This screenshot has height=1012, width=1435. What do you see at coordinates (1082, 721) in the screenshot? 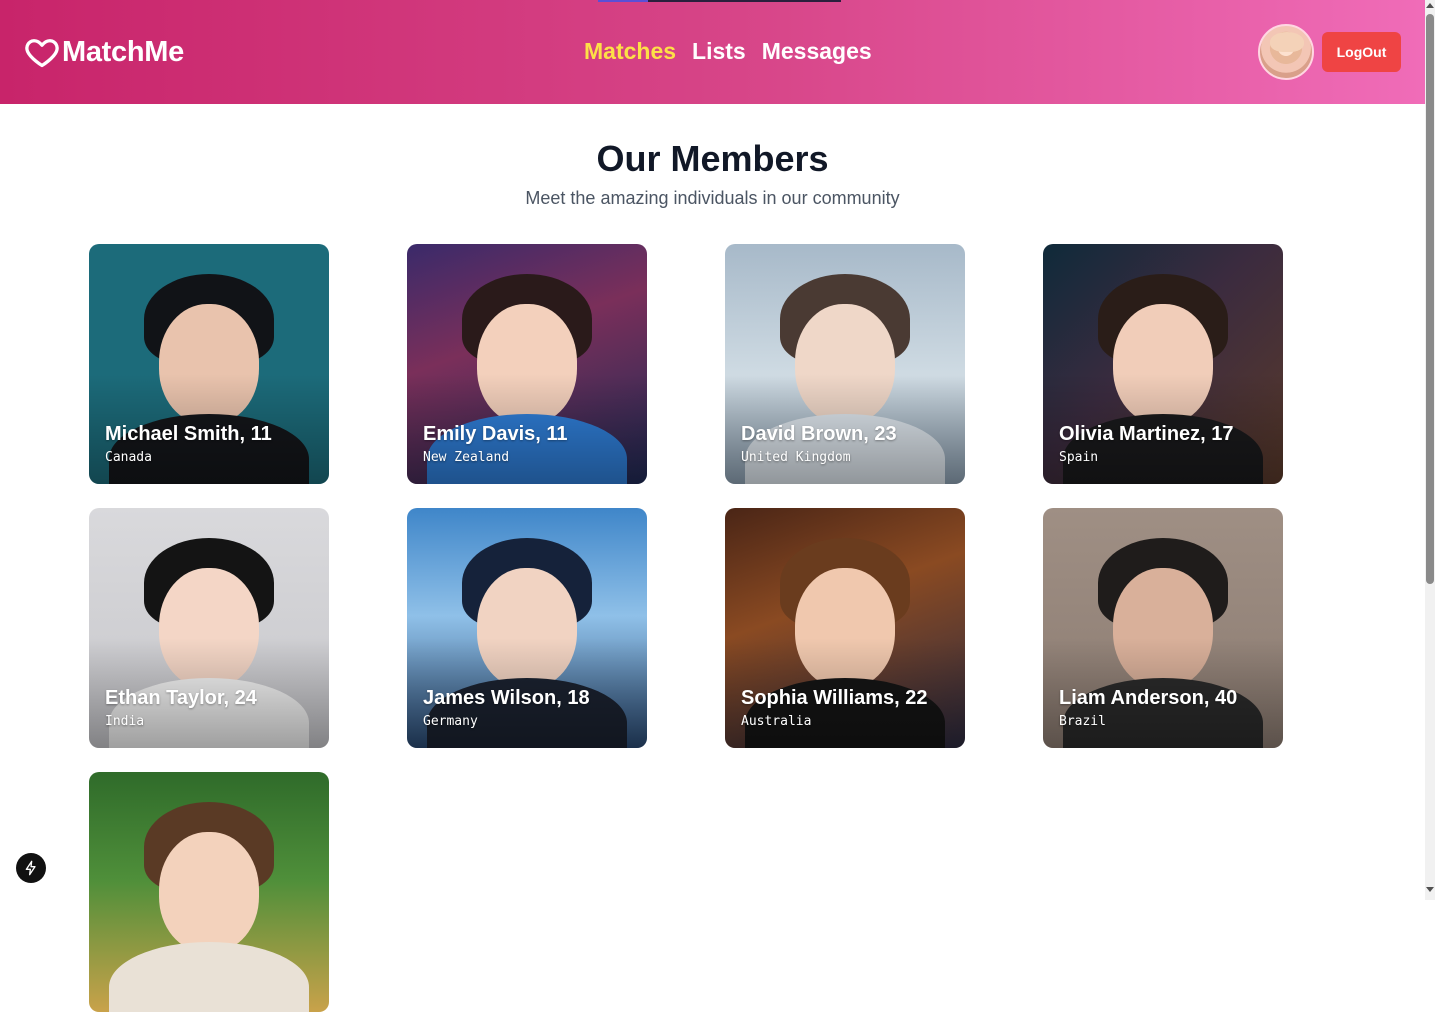
I see `member-location: Brazil` at bounding box center [1082, 721].